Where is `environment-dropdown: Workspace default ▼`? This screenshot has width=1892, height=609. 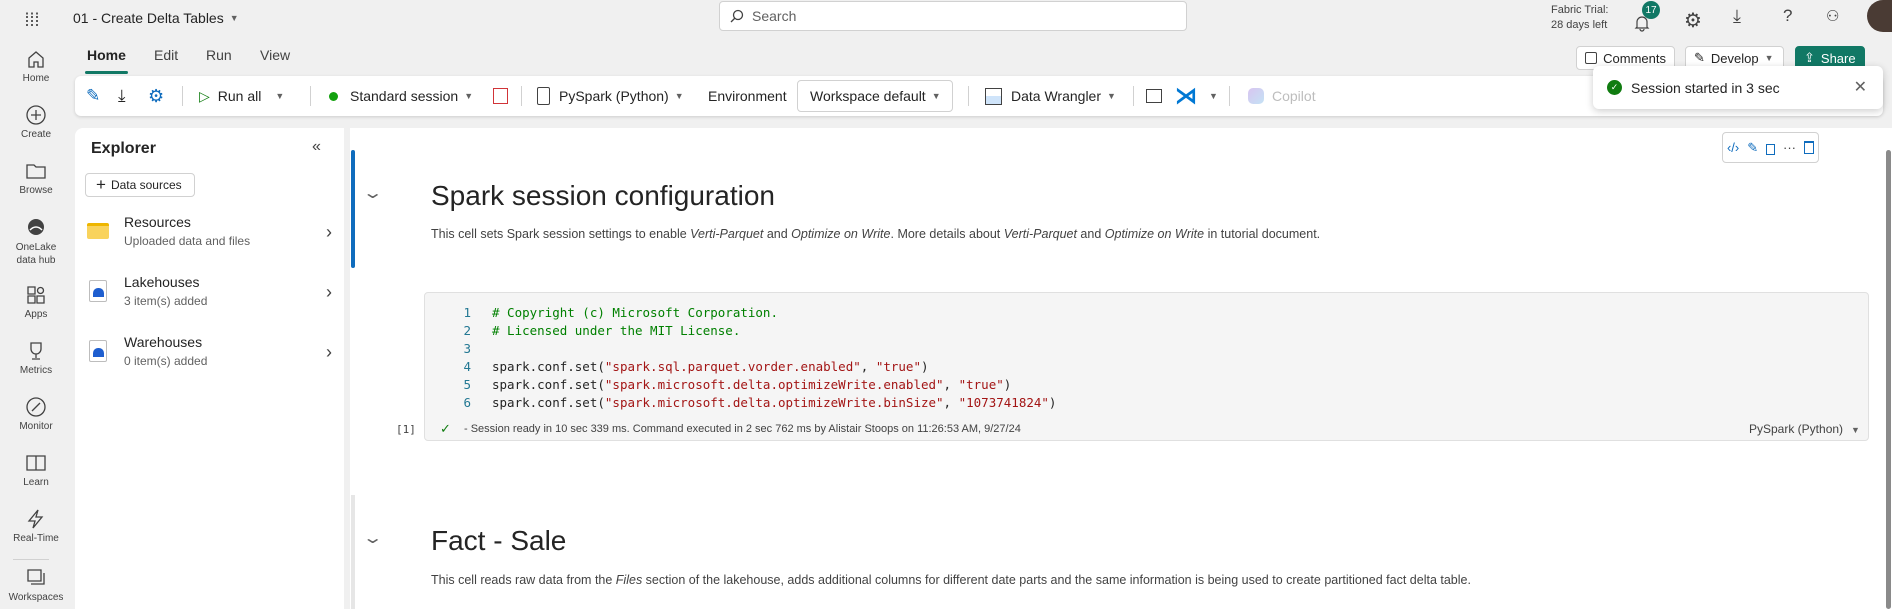
environment-dropdown: Workspace default ▼ is located at coordinates (875, 96).